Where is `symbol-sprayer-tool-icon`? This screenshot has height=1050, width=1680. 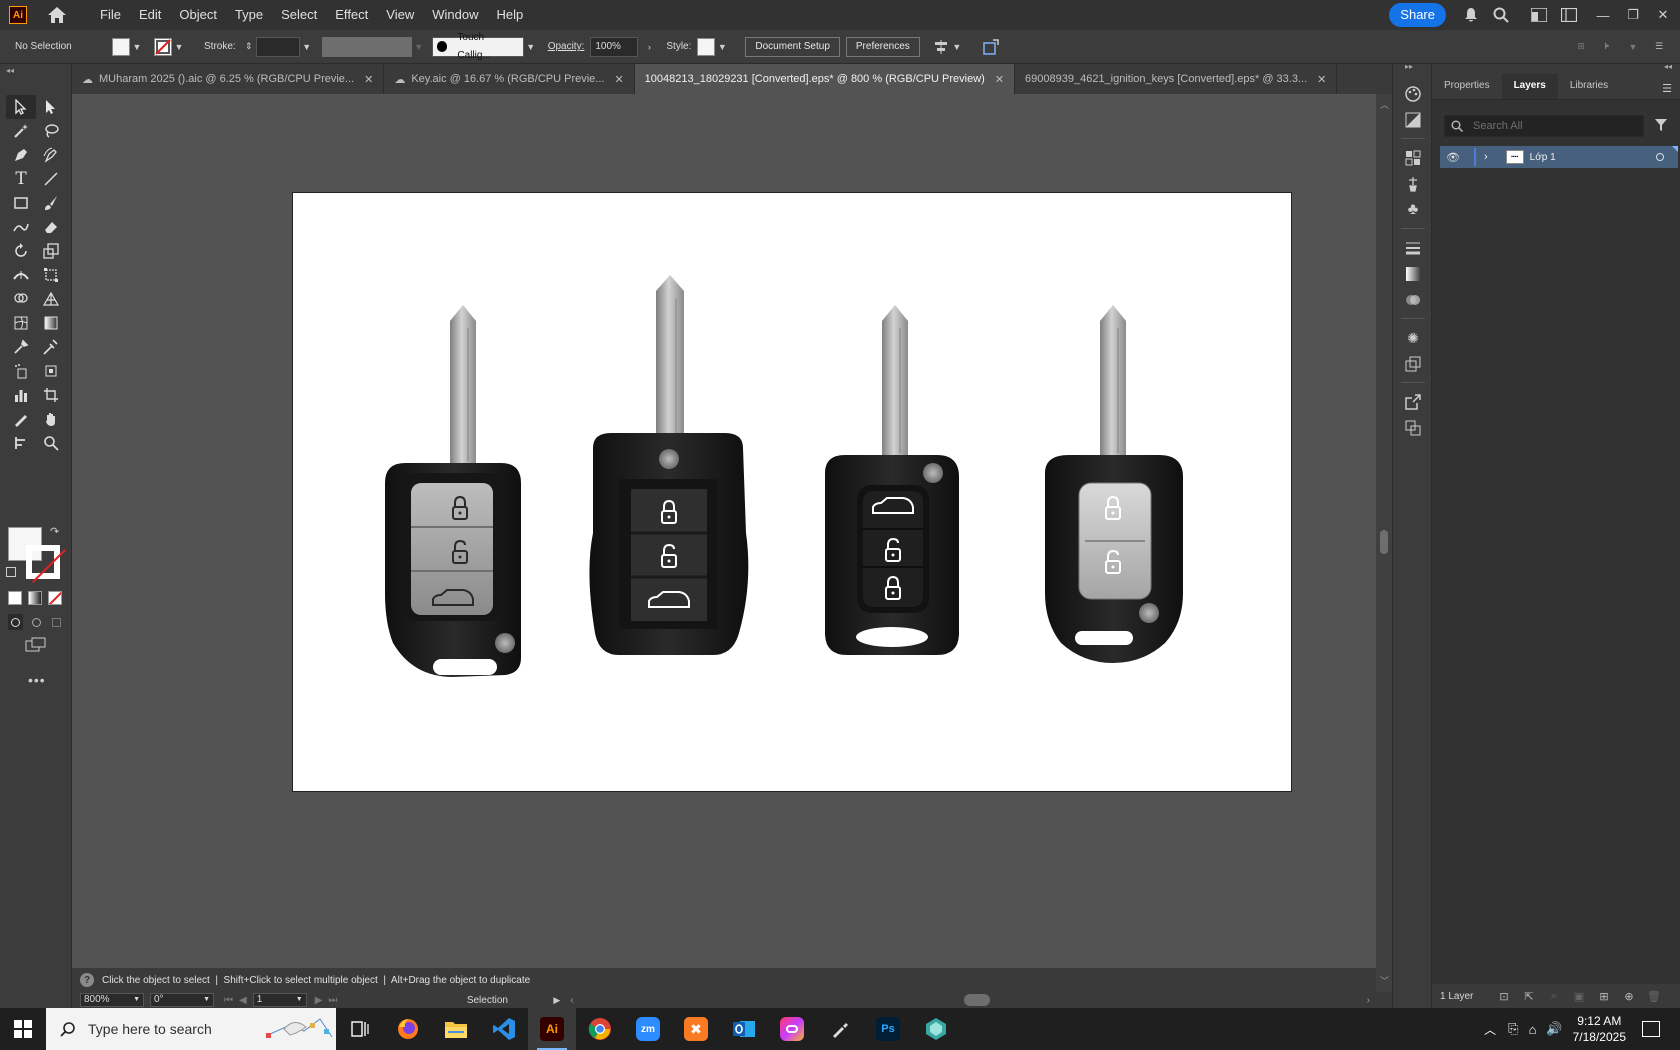
symbol-sprayer-tool-icon is located at coordinates (21, 371).